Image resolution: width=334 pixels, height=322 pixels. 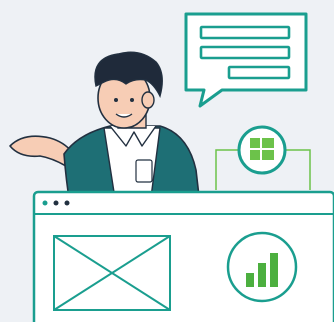 What do you see at coordinates (246, 60) in the screenshot?
I see `chat-bubble-icon` at bounding box center [246, 60].